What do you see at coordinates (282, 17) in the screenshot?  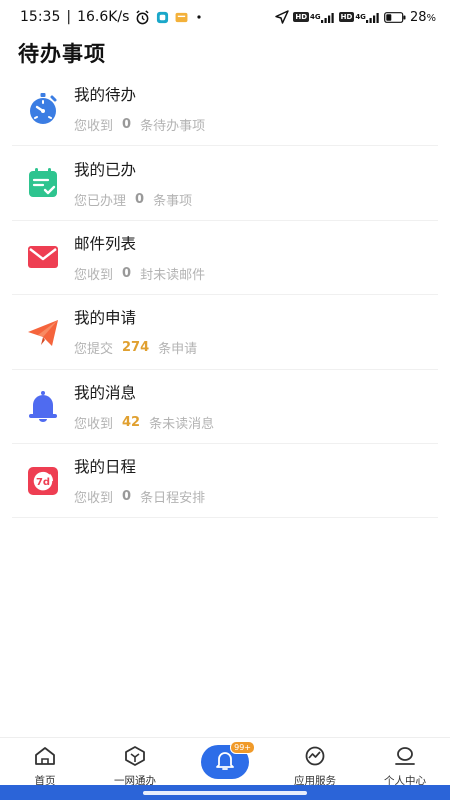 I see `location-arrow-icon` at bounding box center [282, 17].